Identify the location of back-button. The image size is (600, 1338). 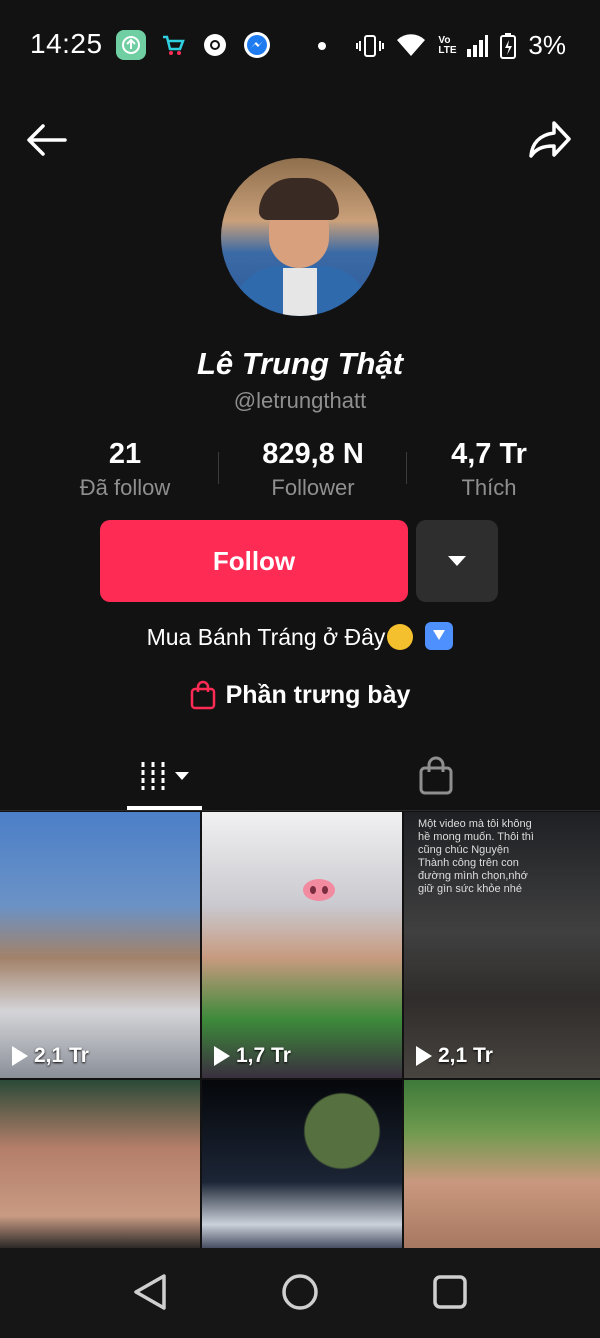
(46, 140).